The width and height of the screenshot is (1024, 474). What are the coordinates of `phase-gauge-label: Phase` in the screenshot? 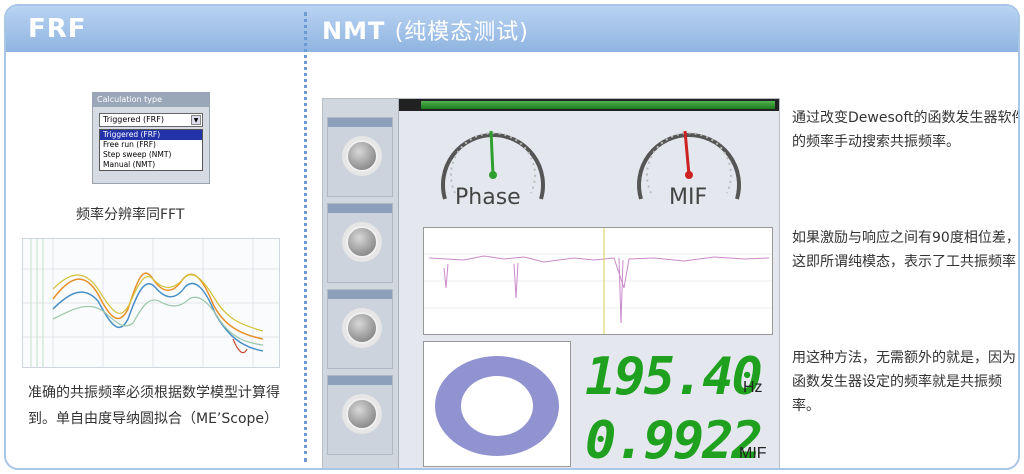 It's located at (488, 197).